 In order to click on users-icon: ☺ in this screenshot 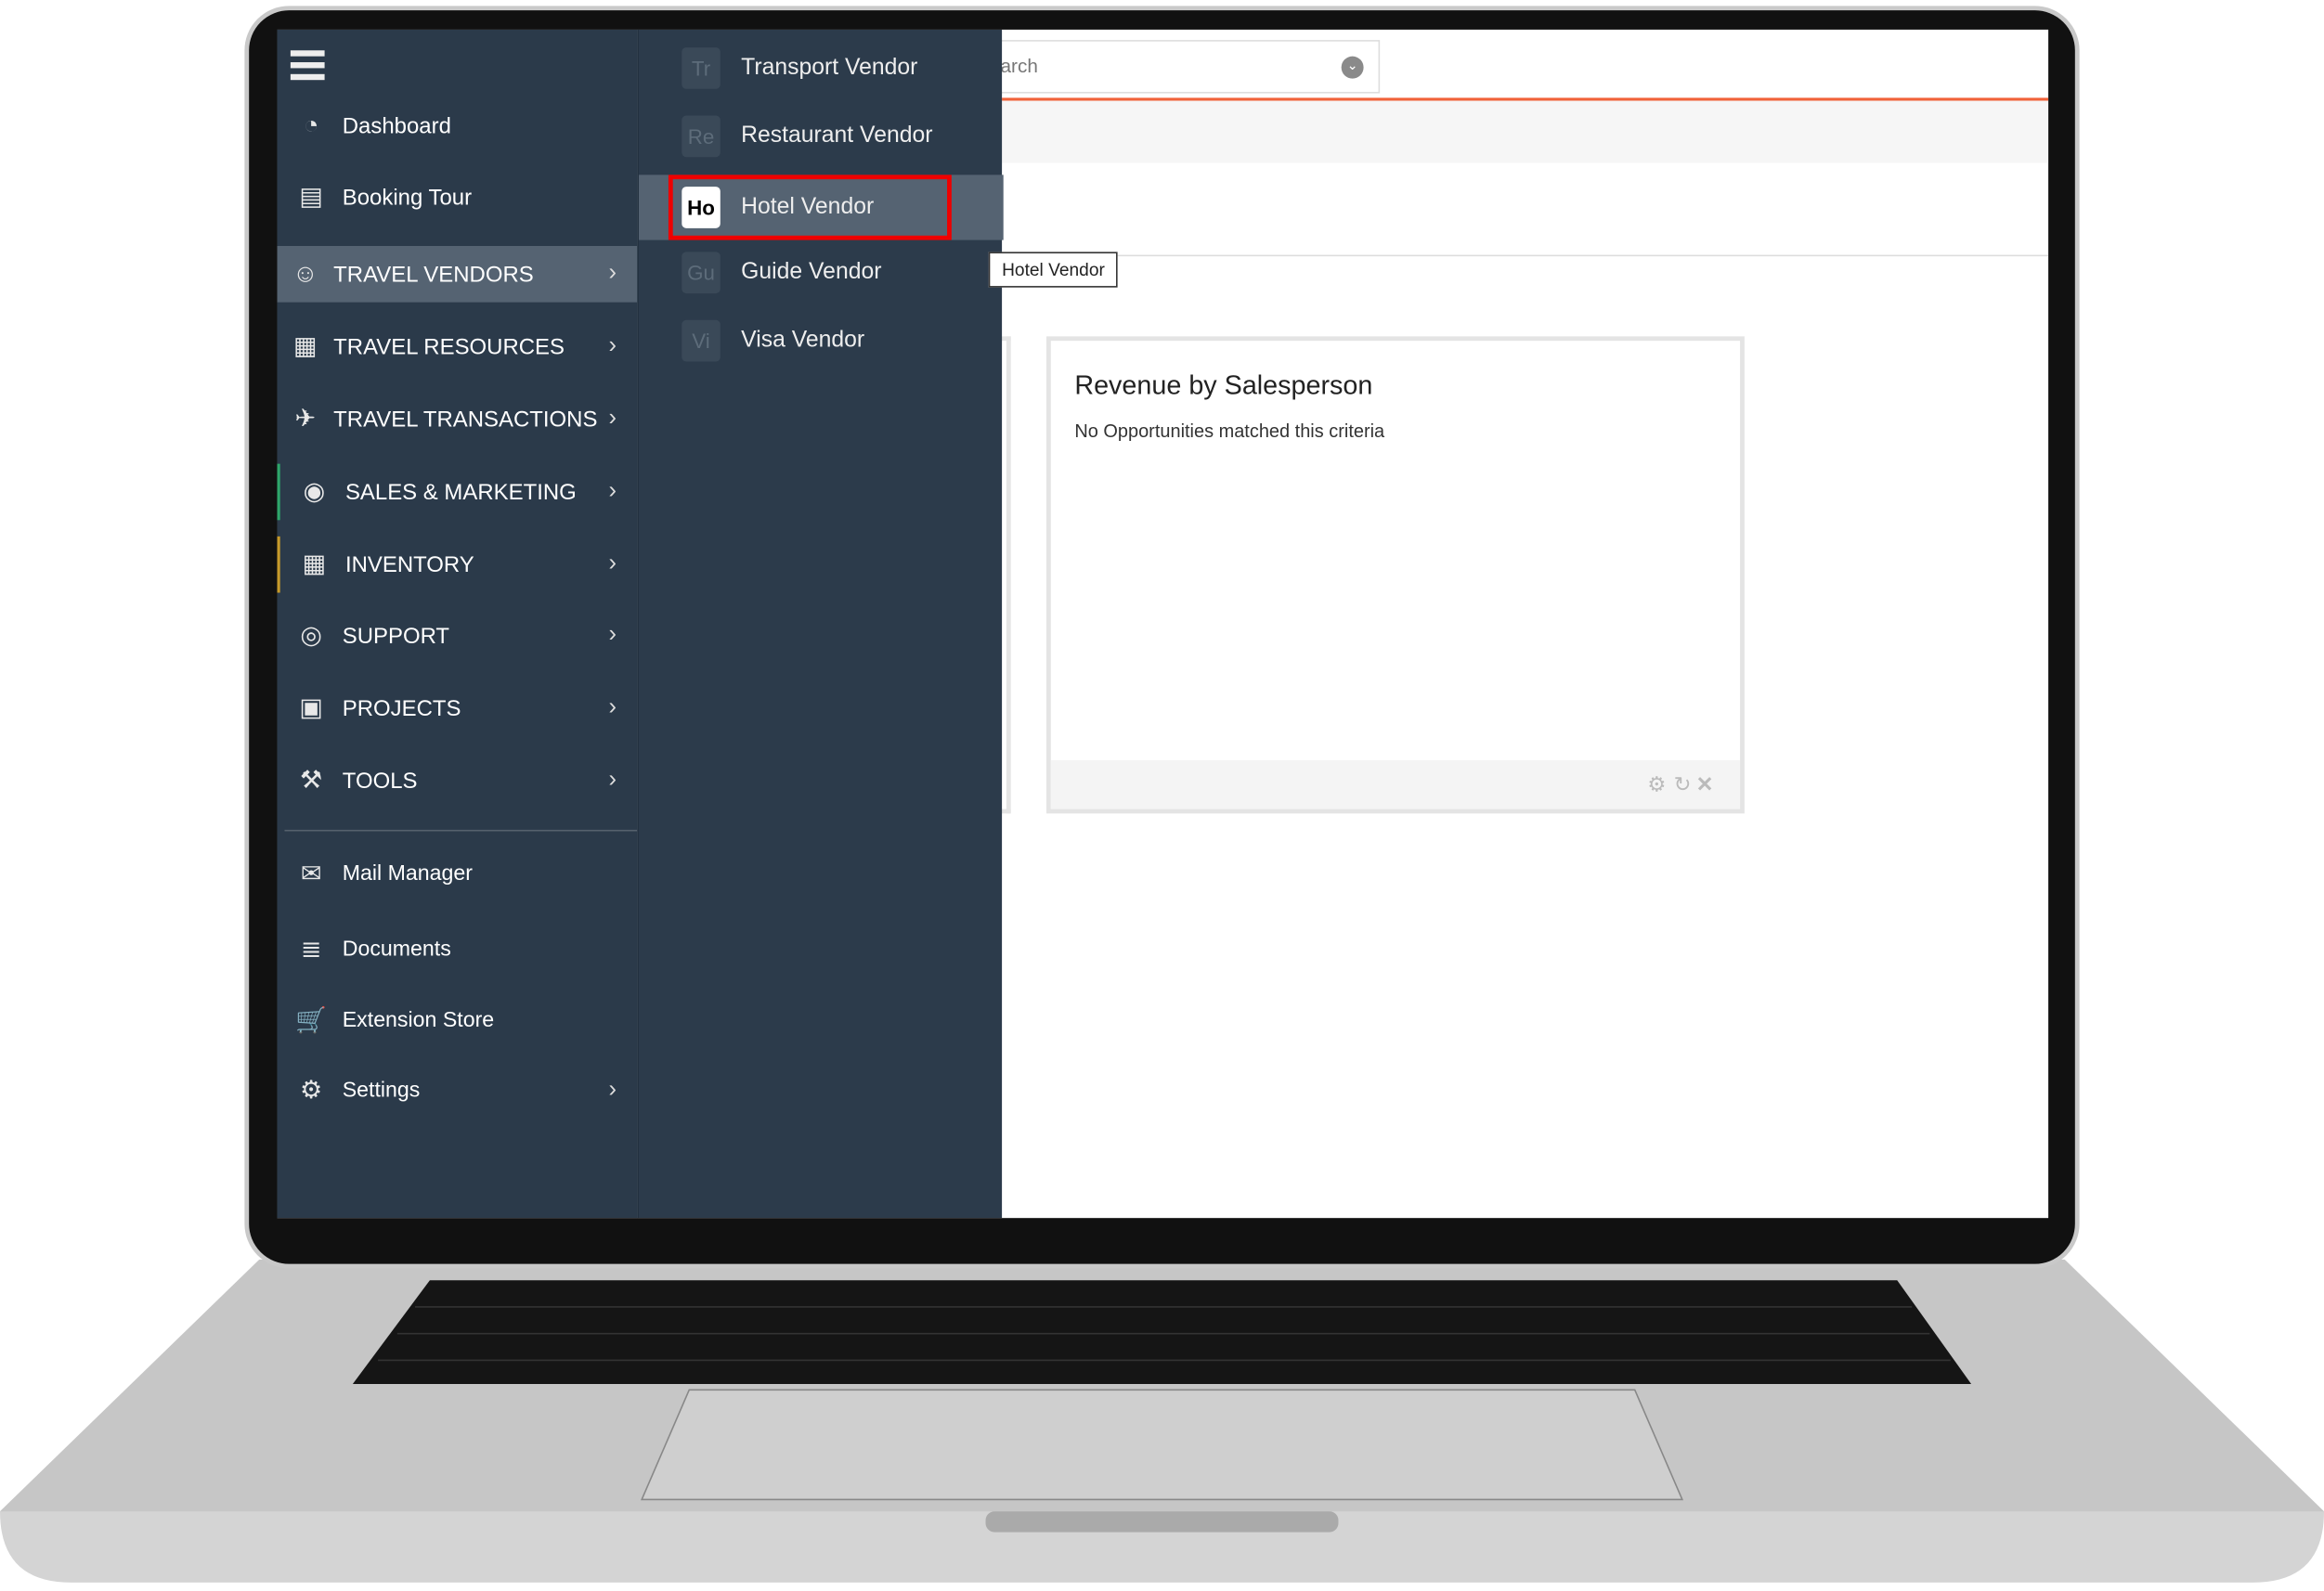, I will do `click(305, 273)`.